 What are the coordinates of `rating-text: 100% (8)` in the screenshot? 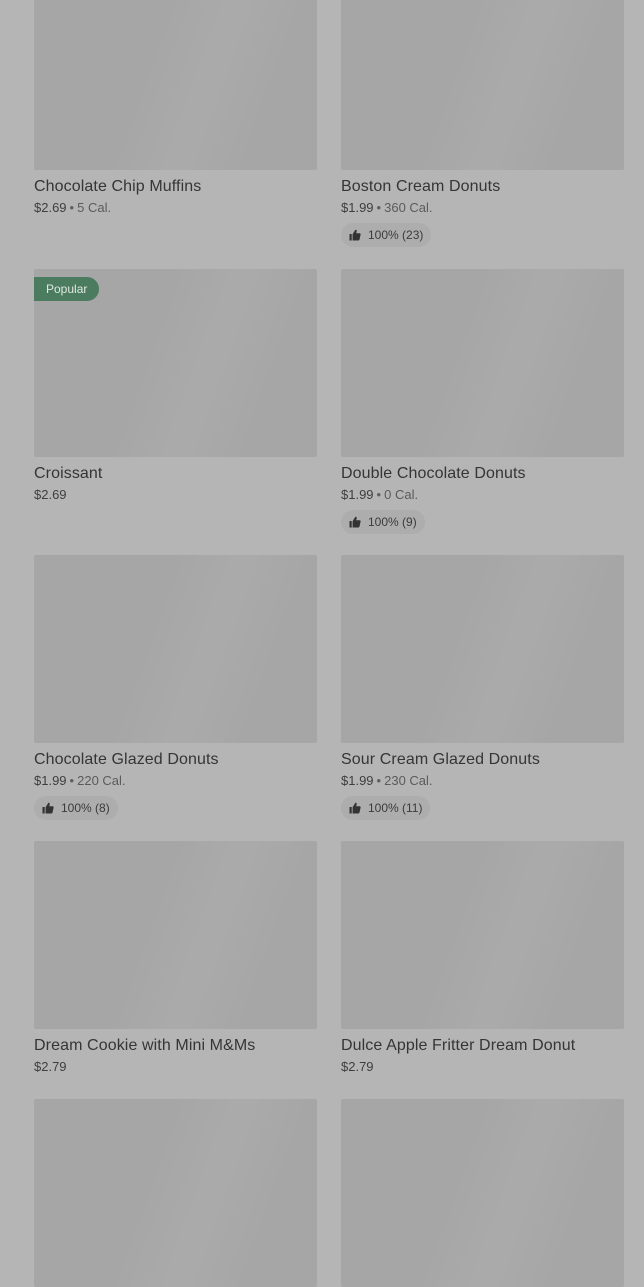 It's located at (85, 808).